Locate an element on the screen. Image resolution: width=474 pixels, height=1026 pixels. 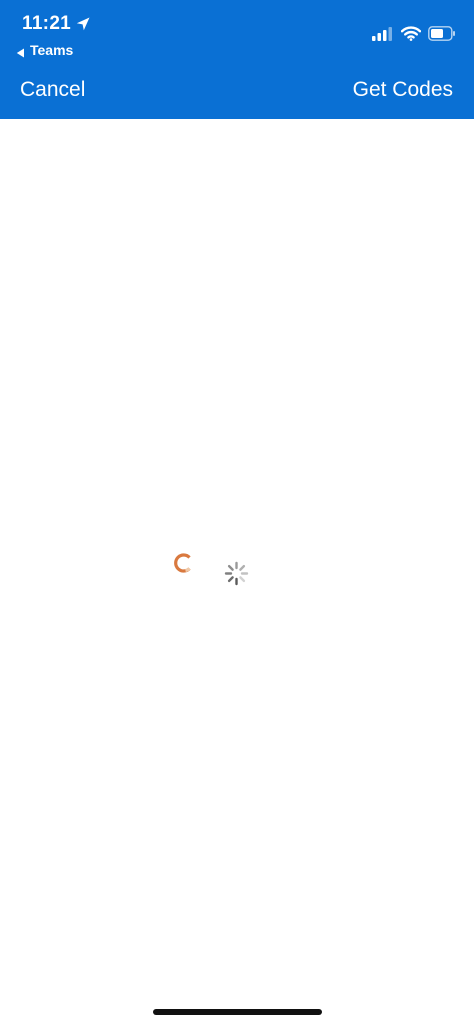
battery-icon is located at coordinates (442, 33).